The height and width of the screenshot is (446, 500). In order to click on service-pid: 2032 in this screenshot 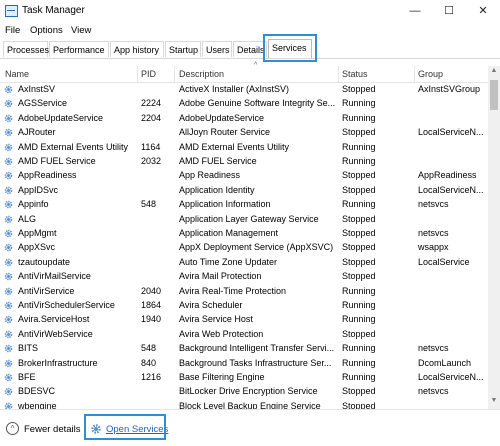, I will do `click(151, 161)`.